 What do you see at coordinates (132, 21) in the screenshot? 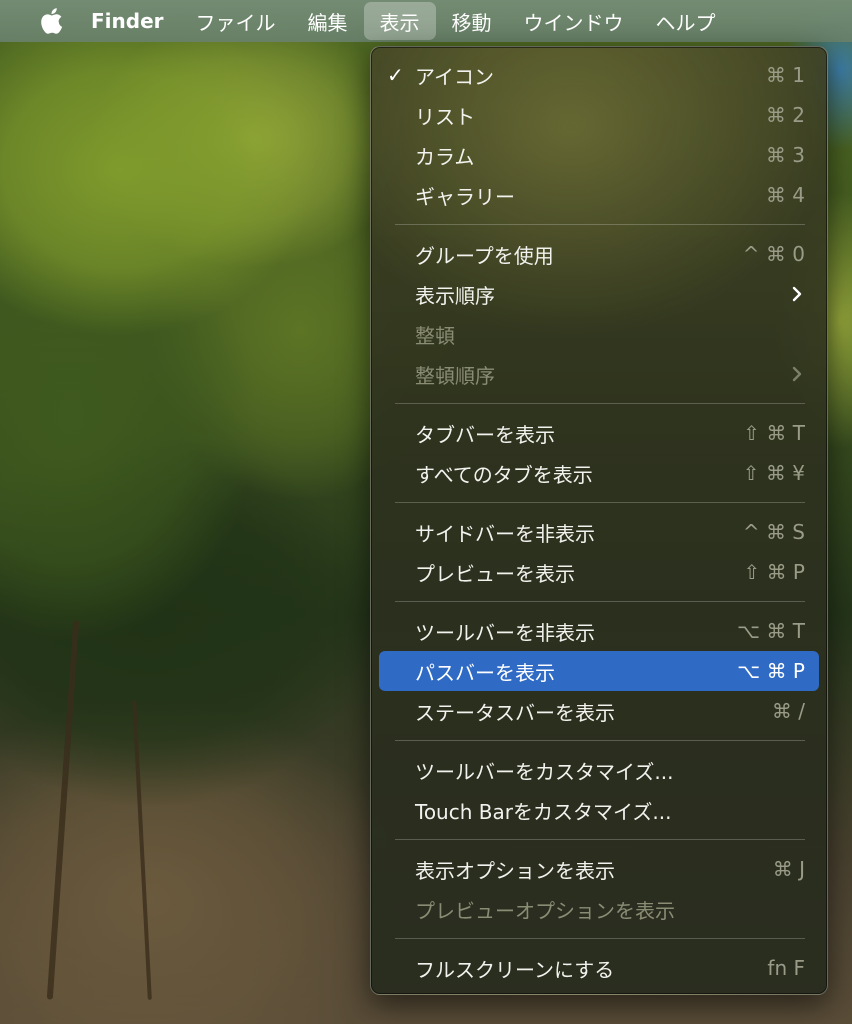
I see `menu-app-finder: Finder` at bounding box center [132, 21].